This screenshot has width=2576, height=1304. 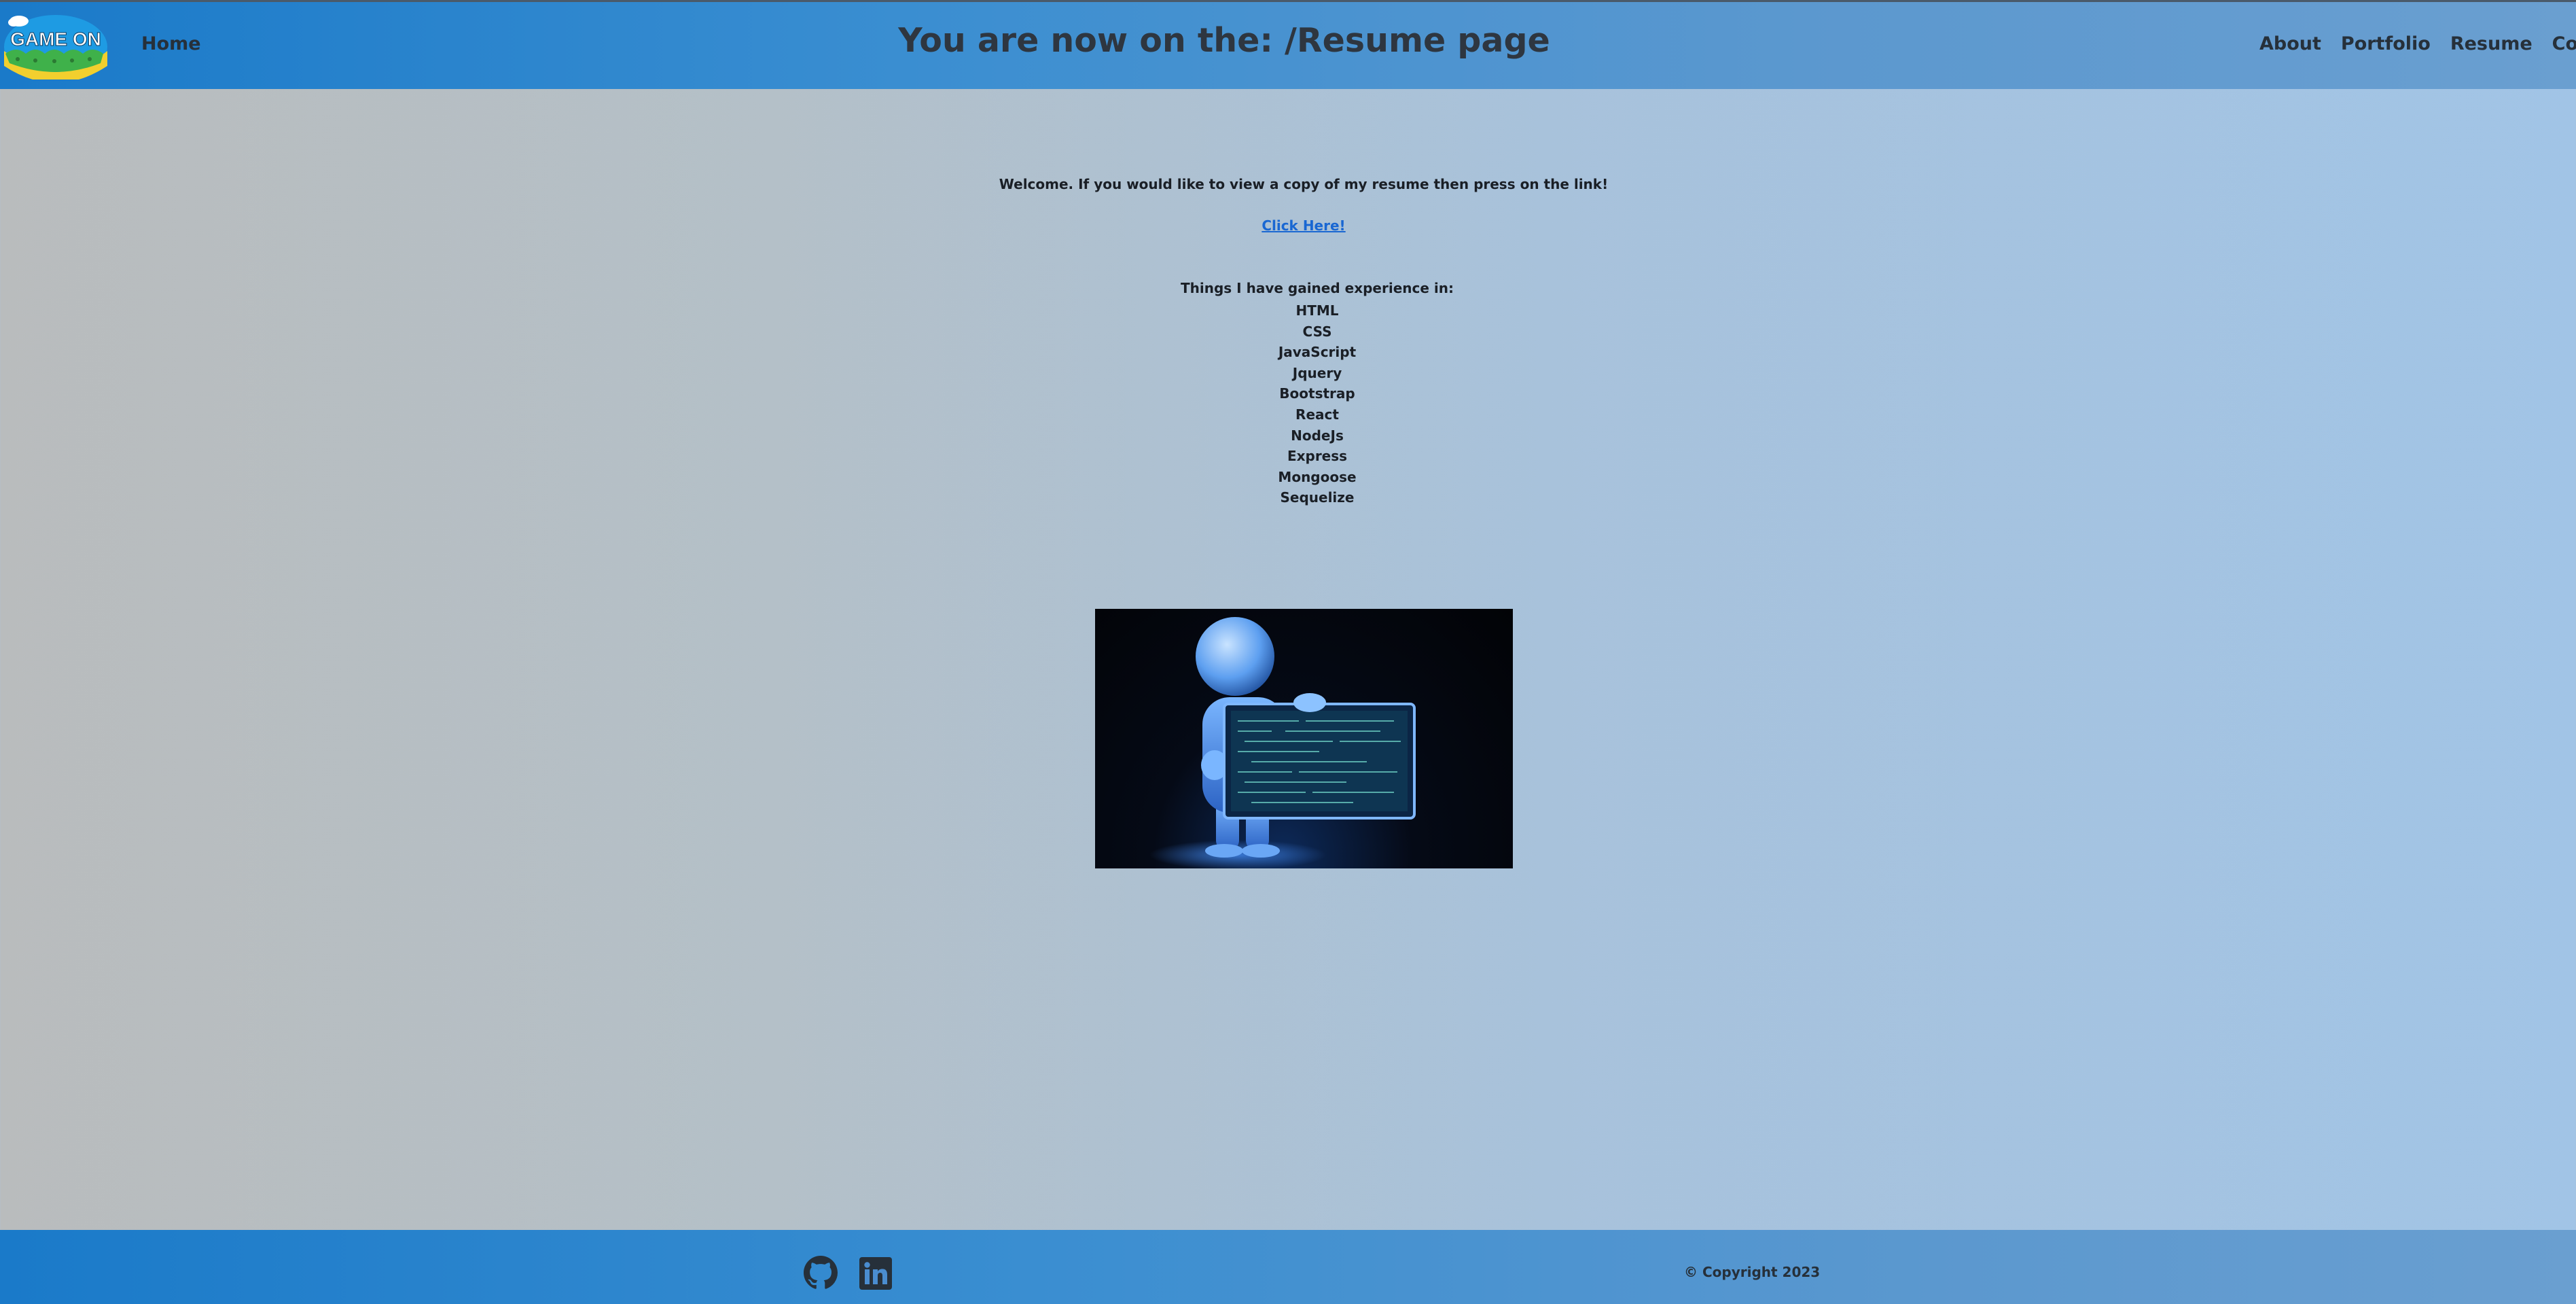 I want to click on main-nav: About Portfolio Resume Contact, so click(x=2417, y=43).